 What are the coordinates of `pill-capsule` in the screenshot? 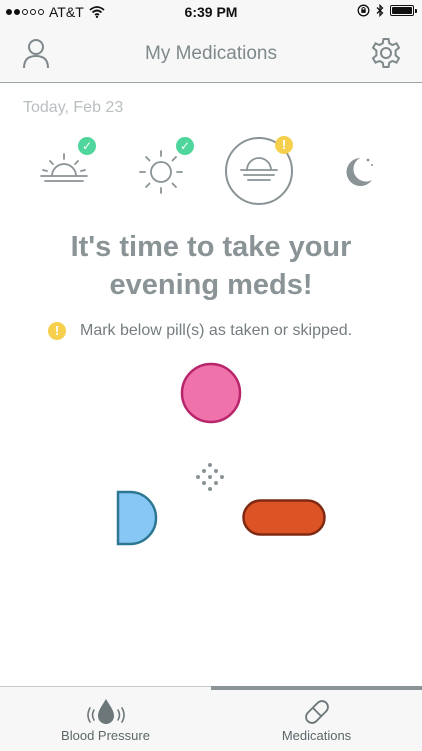 It's located at (285, 518).